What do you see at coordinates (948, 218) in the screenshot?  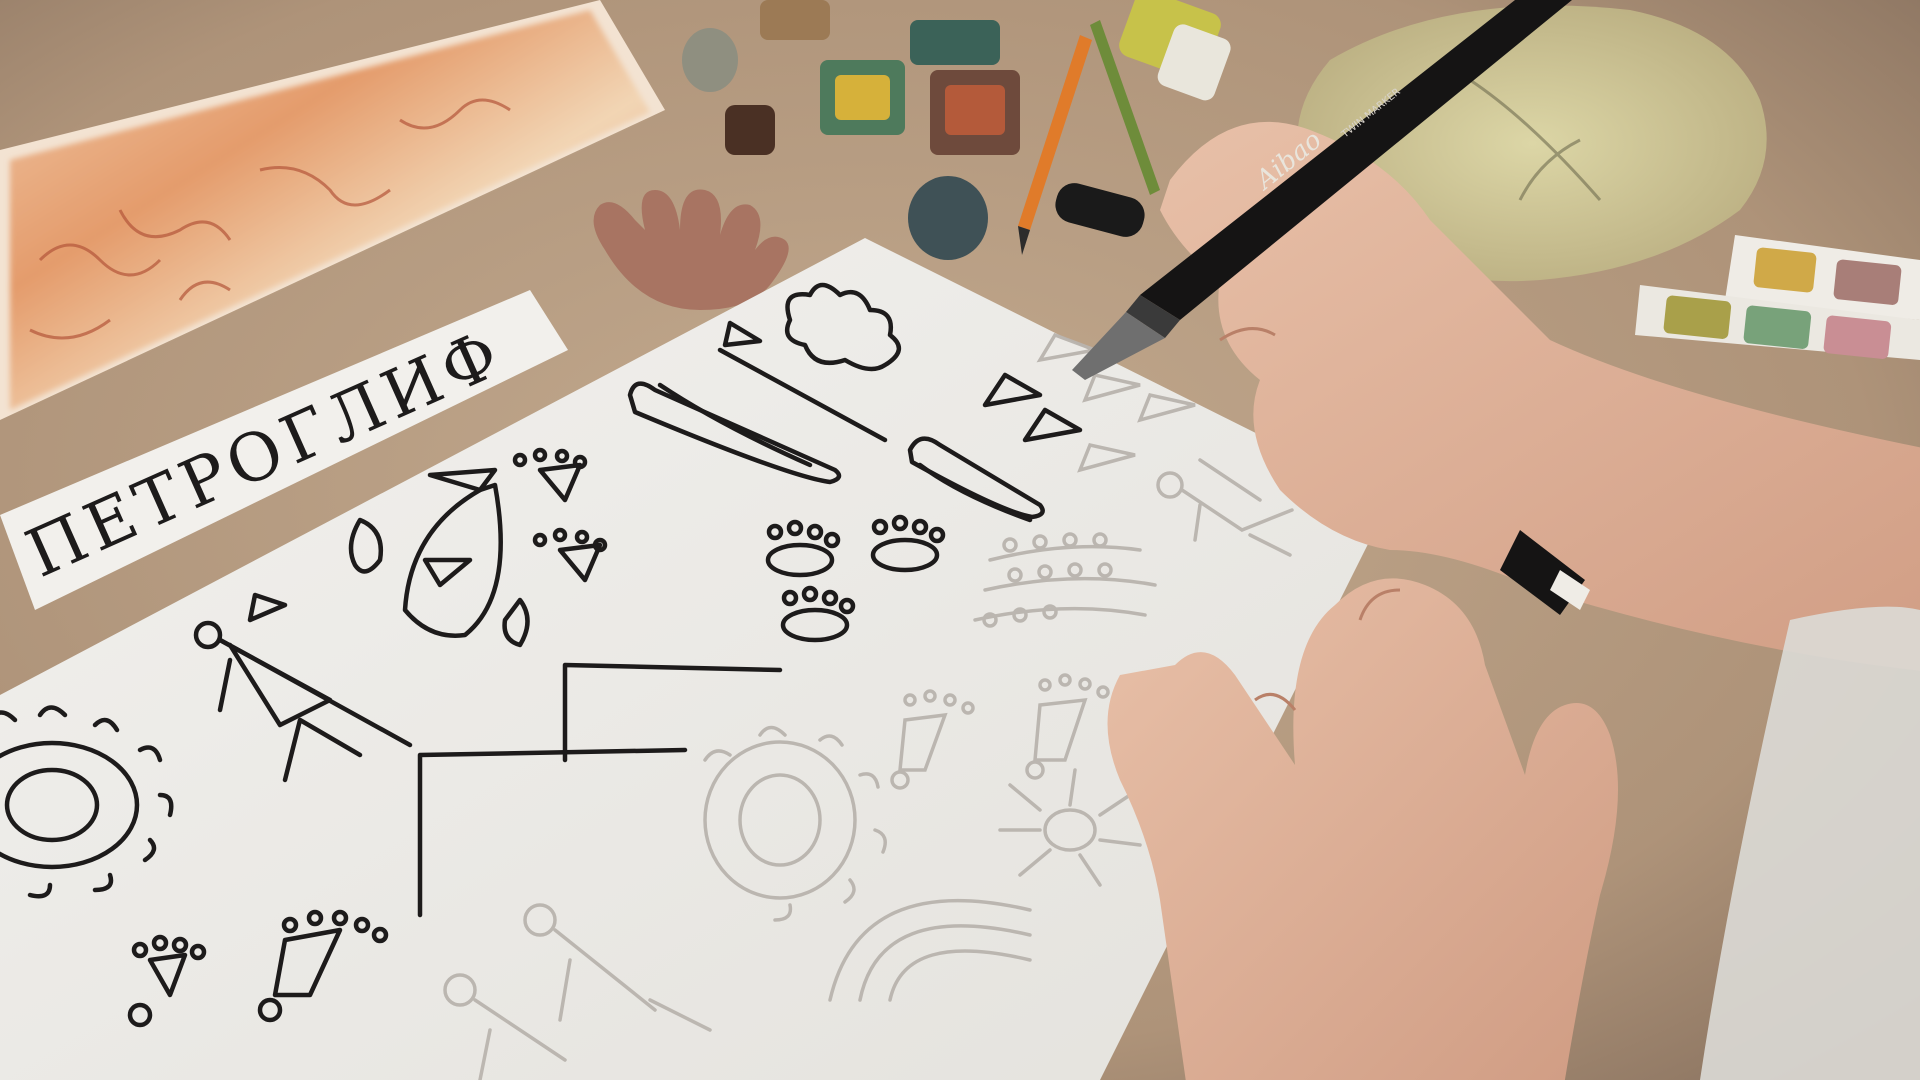 I see `stone-dark-blue` at bounding box center [948, 218].